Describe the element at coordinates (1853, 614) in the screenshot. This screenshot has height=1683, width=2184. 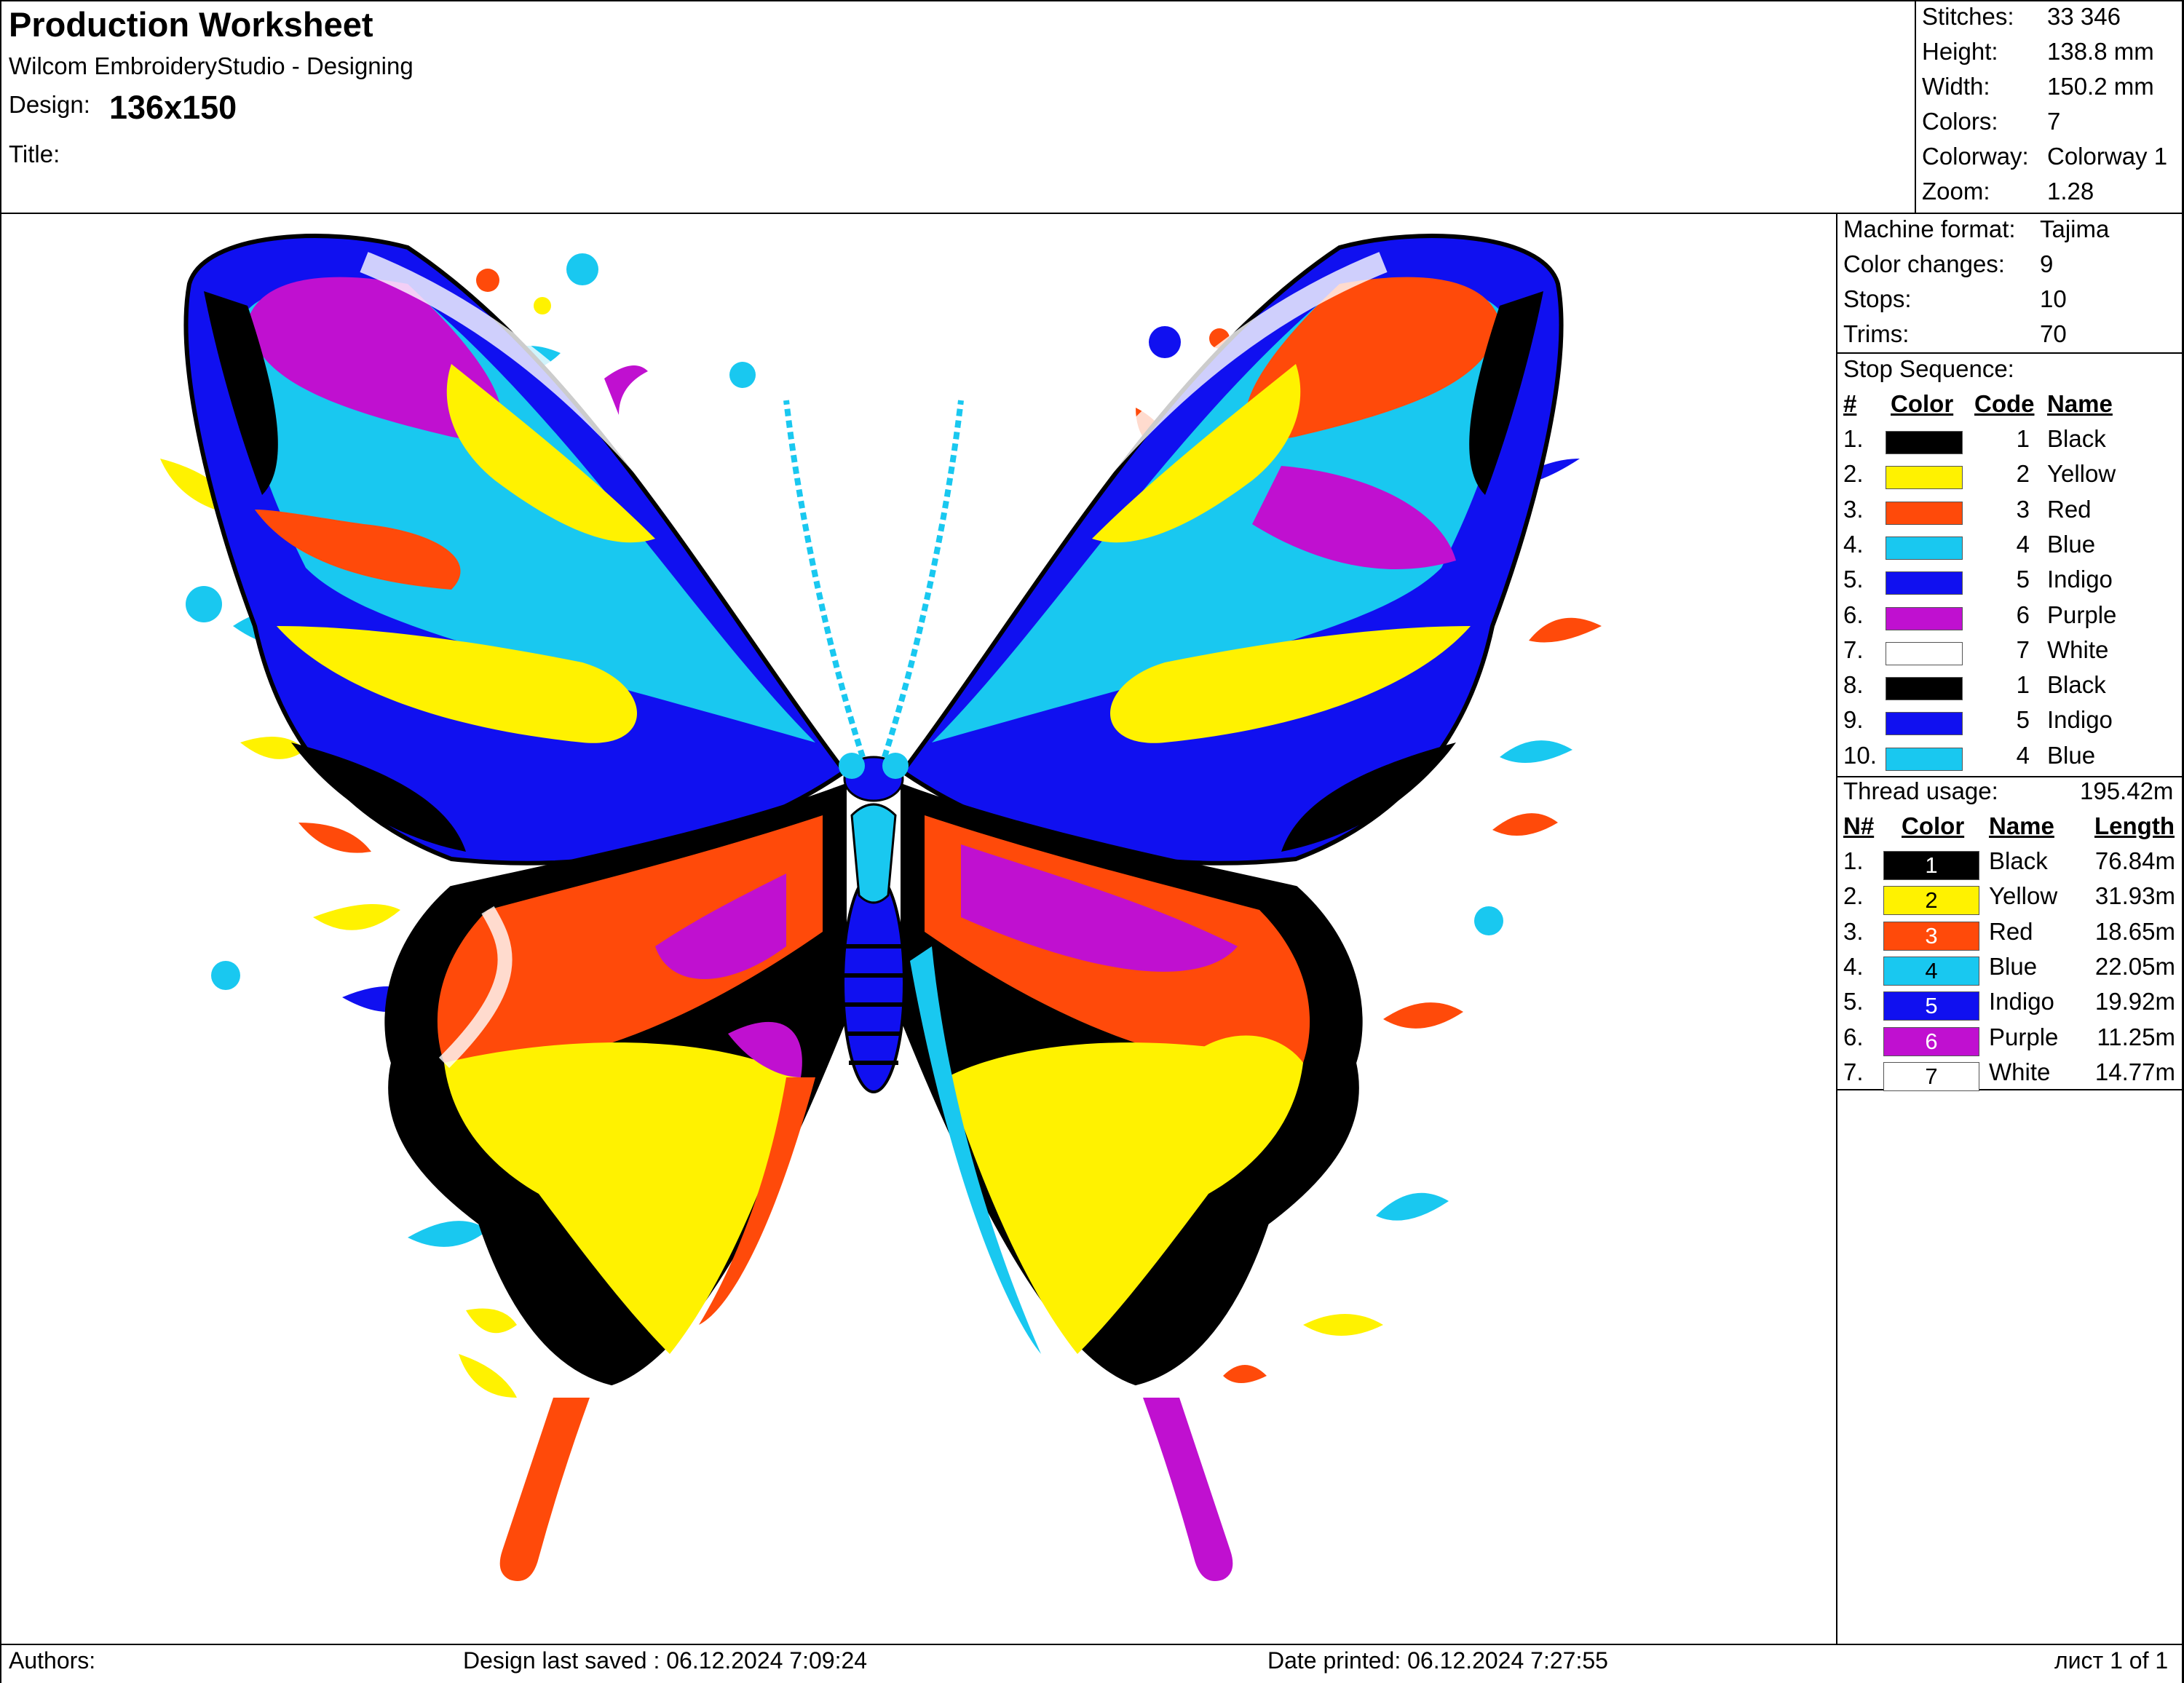
I see `stopseq-num: 6.` at that location.